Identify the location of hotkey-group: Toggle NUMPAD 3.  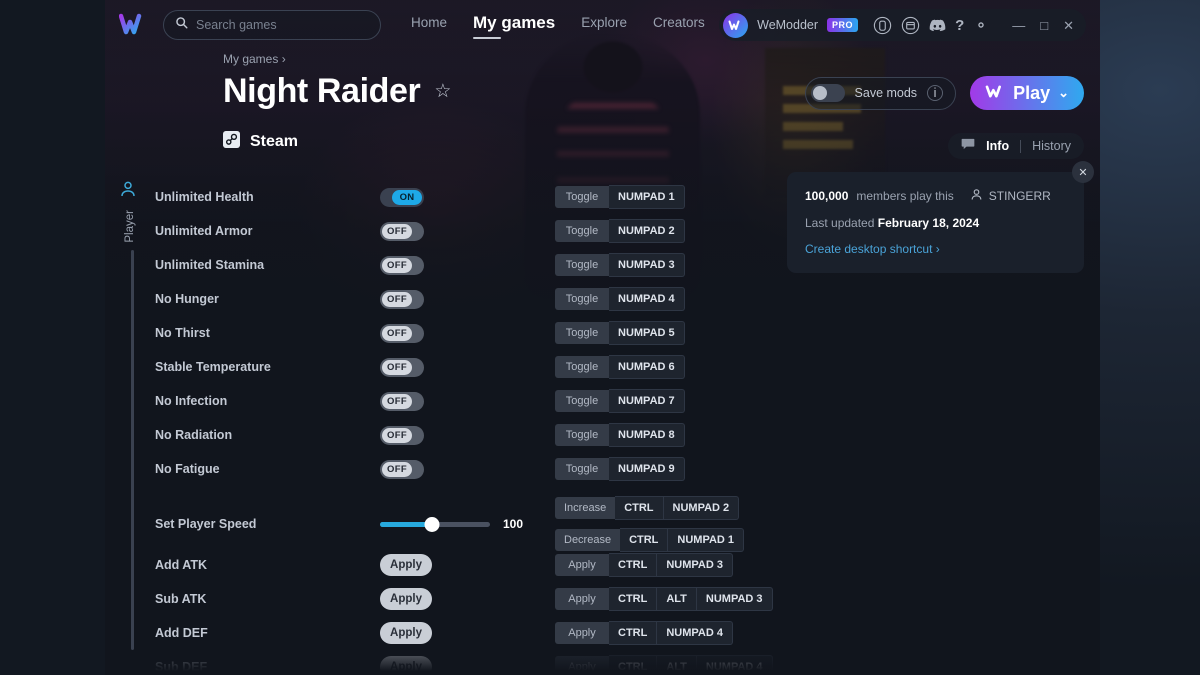
(620, 265).